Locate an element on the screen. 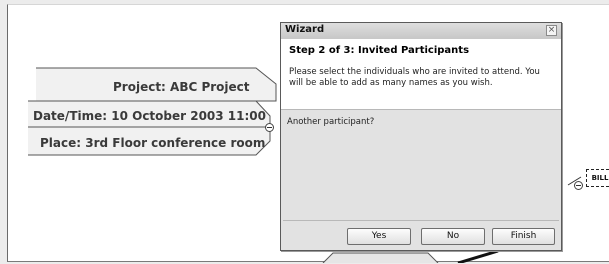  close-icon: × is located at coordinates (551, 30).